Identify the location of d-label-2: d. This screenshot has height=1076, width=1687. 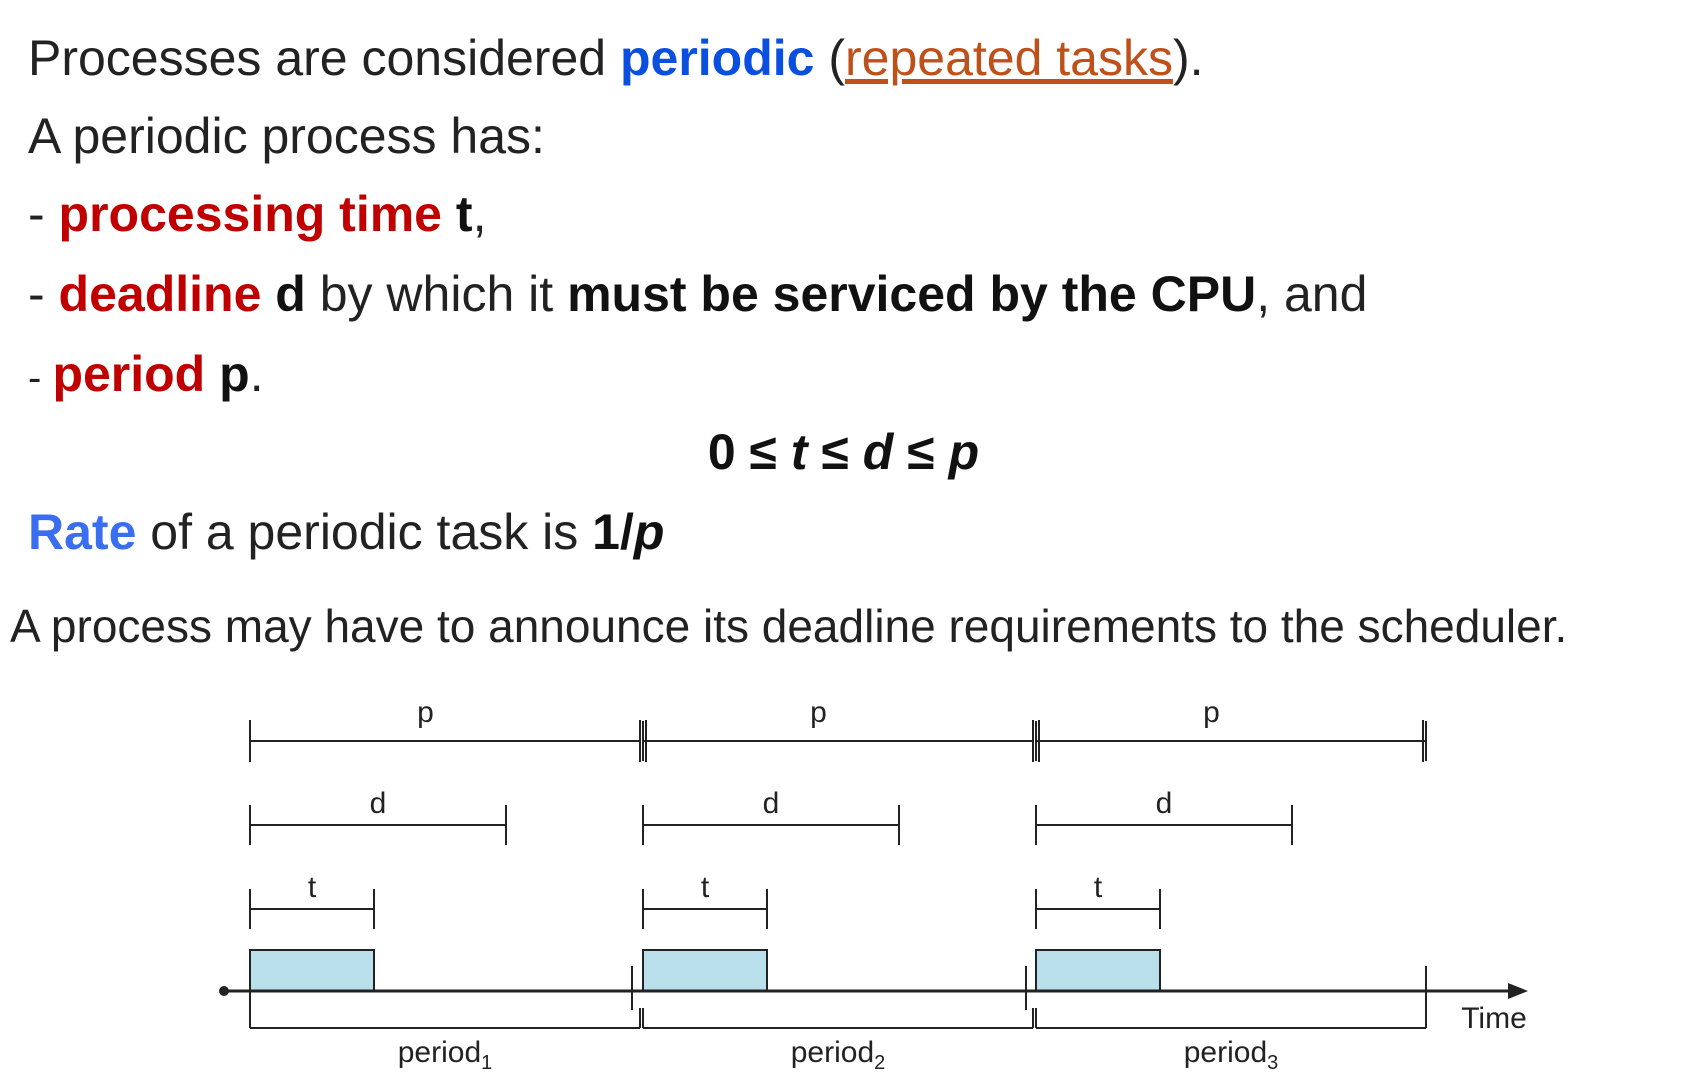
(771, 803).